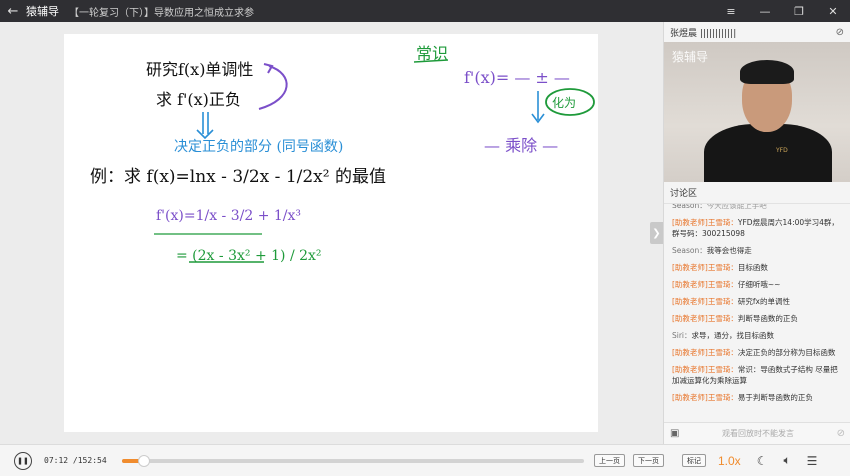 This screenshot has width=850, height=476. I want to click on chat-input-bar: ▣ 观看回放时不能发言 ⊘, so click(757, 433).